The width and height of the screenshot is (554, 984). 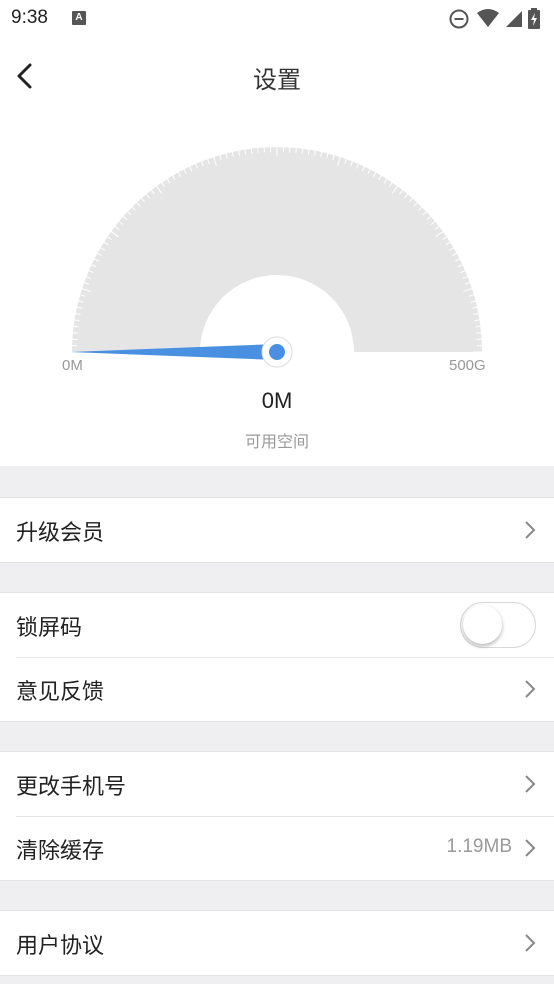 I want to click on cache-size-value: 1.19MB, so click(x=479, y=846).